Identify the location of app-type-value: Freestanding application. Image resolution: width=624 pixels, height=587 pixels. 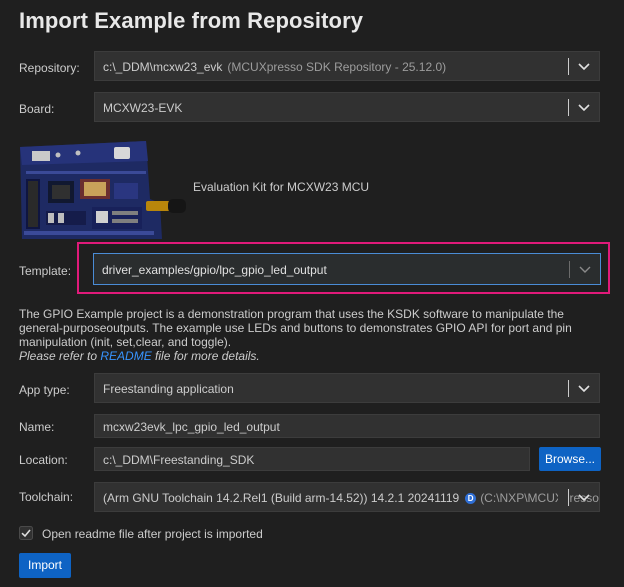
(168, 389).